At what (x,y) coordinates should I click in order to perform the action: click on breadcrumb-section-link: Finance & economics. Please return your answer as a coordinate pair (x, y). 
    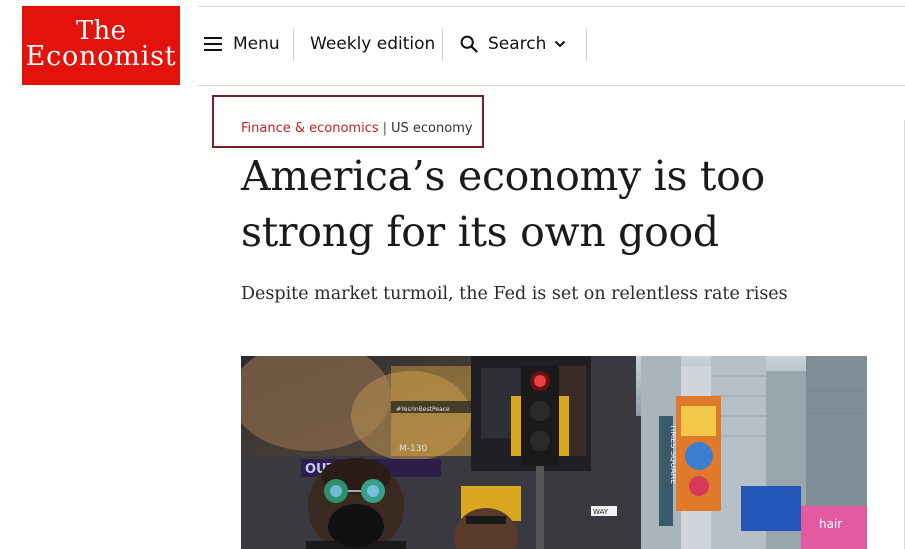
    Looking at the image, I should click on (310, 128).